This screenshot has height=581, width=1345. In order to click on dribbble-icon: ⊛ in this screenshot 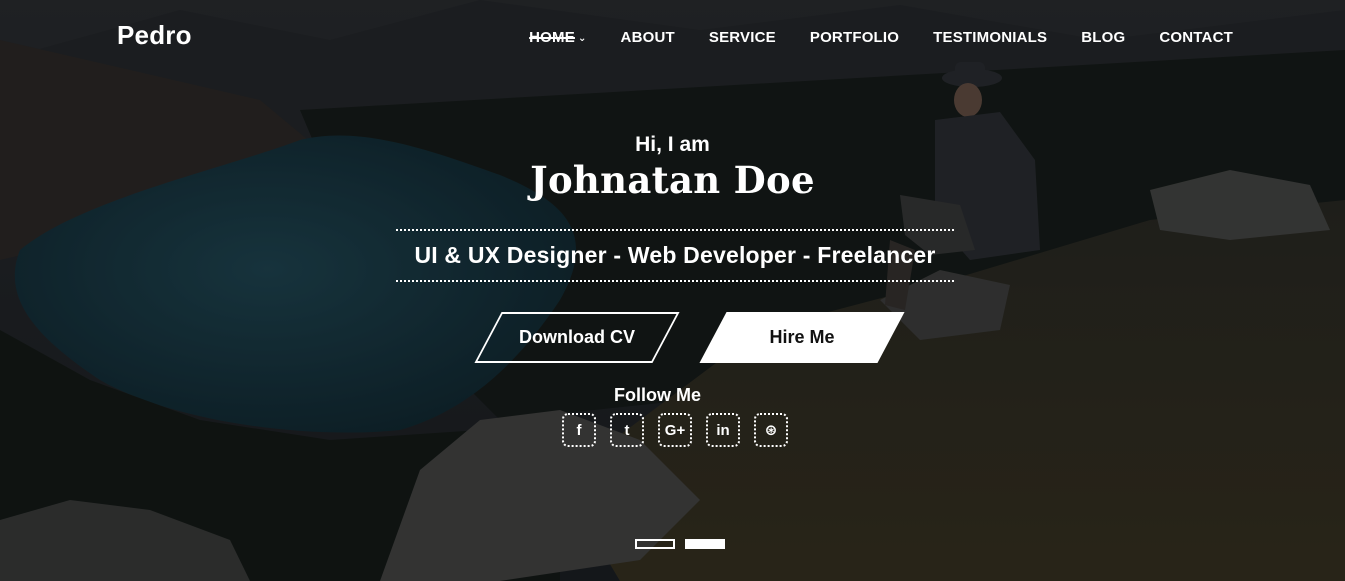, I will do `click(771, 430)`.